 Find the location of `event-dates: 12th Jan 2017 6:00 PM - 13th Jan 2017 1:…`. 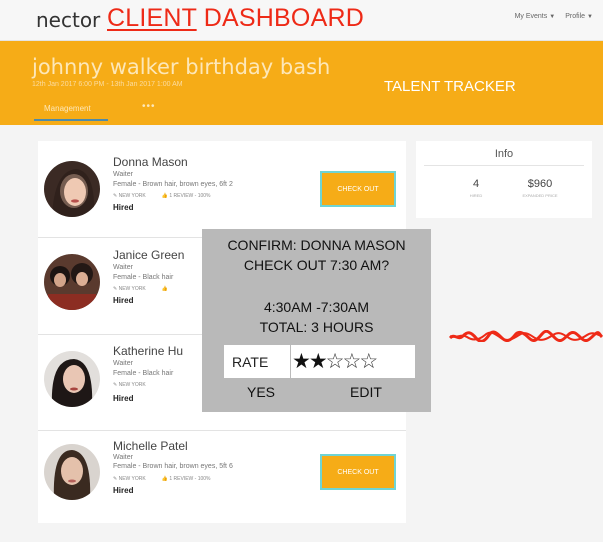

event-dates: 12th Jan 2017 6:00 PM - 13th Jan 2017 1:… is located at coordinates (107, 84).